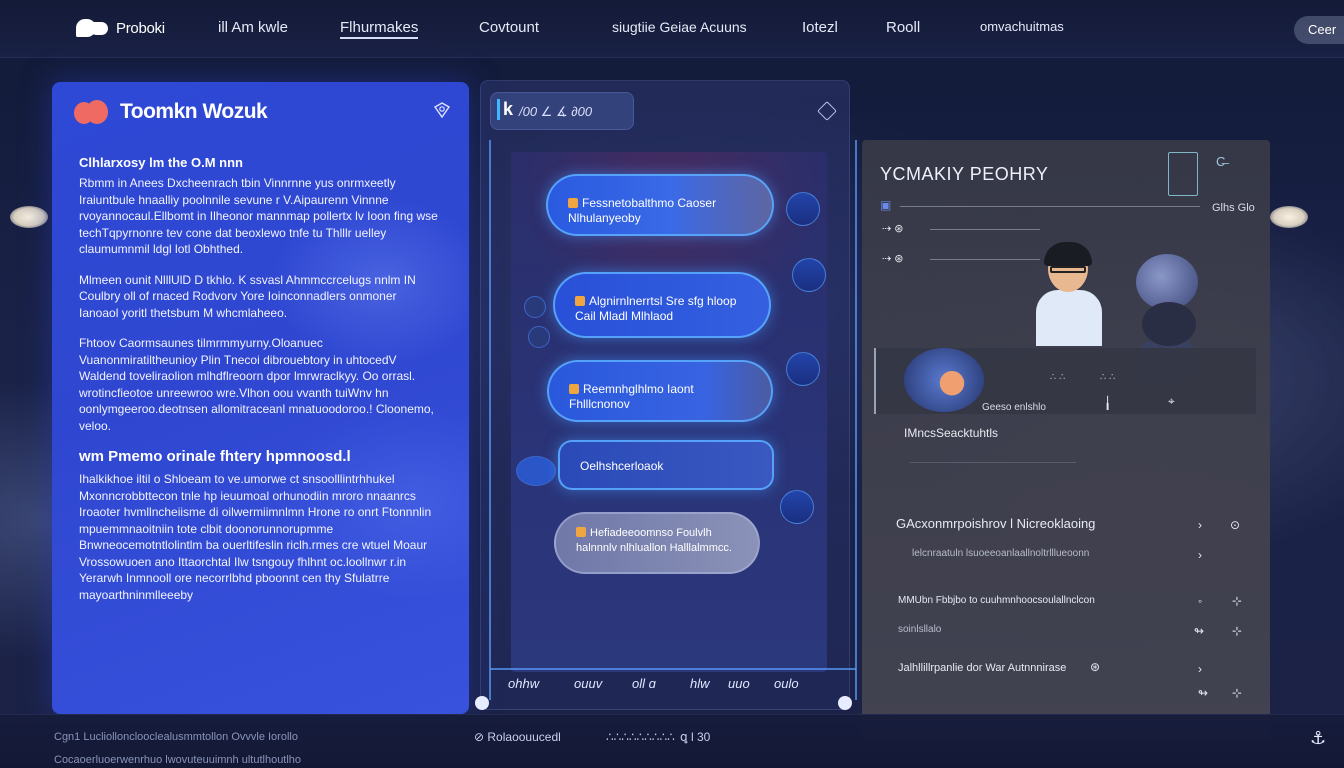 This screenshot has width=1344, height=768. What do you see at coordinates (562, 111) in the screenshot?
I see `chat-search-bar: k /00 ∠ ∡ ∂00` at bounding box center [562, 111].